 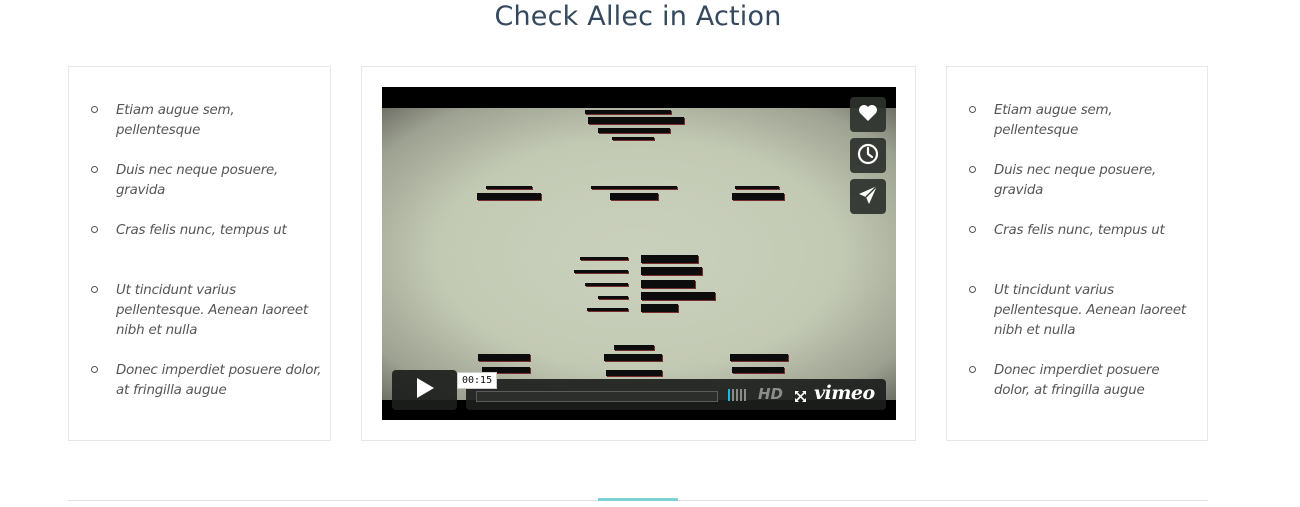 I want to click on timecode-label: 00:15, so click(x=477, y=380).